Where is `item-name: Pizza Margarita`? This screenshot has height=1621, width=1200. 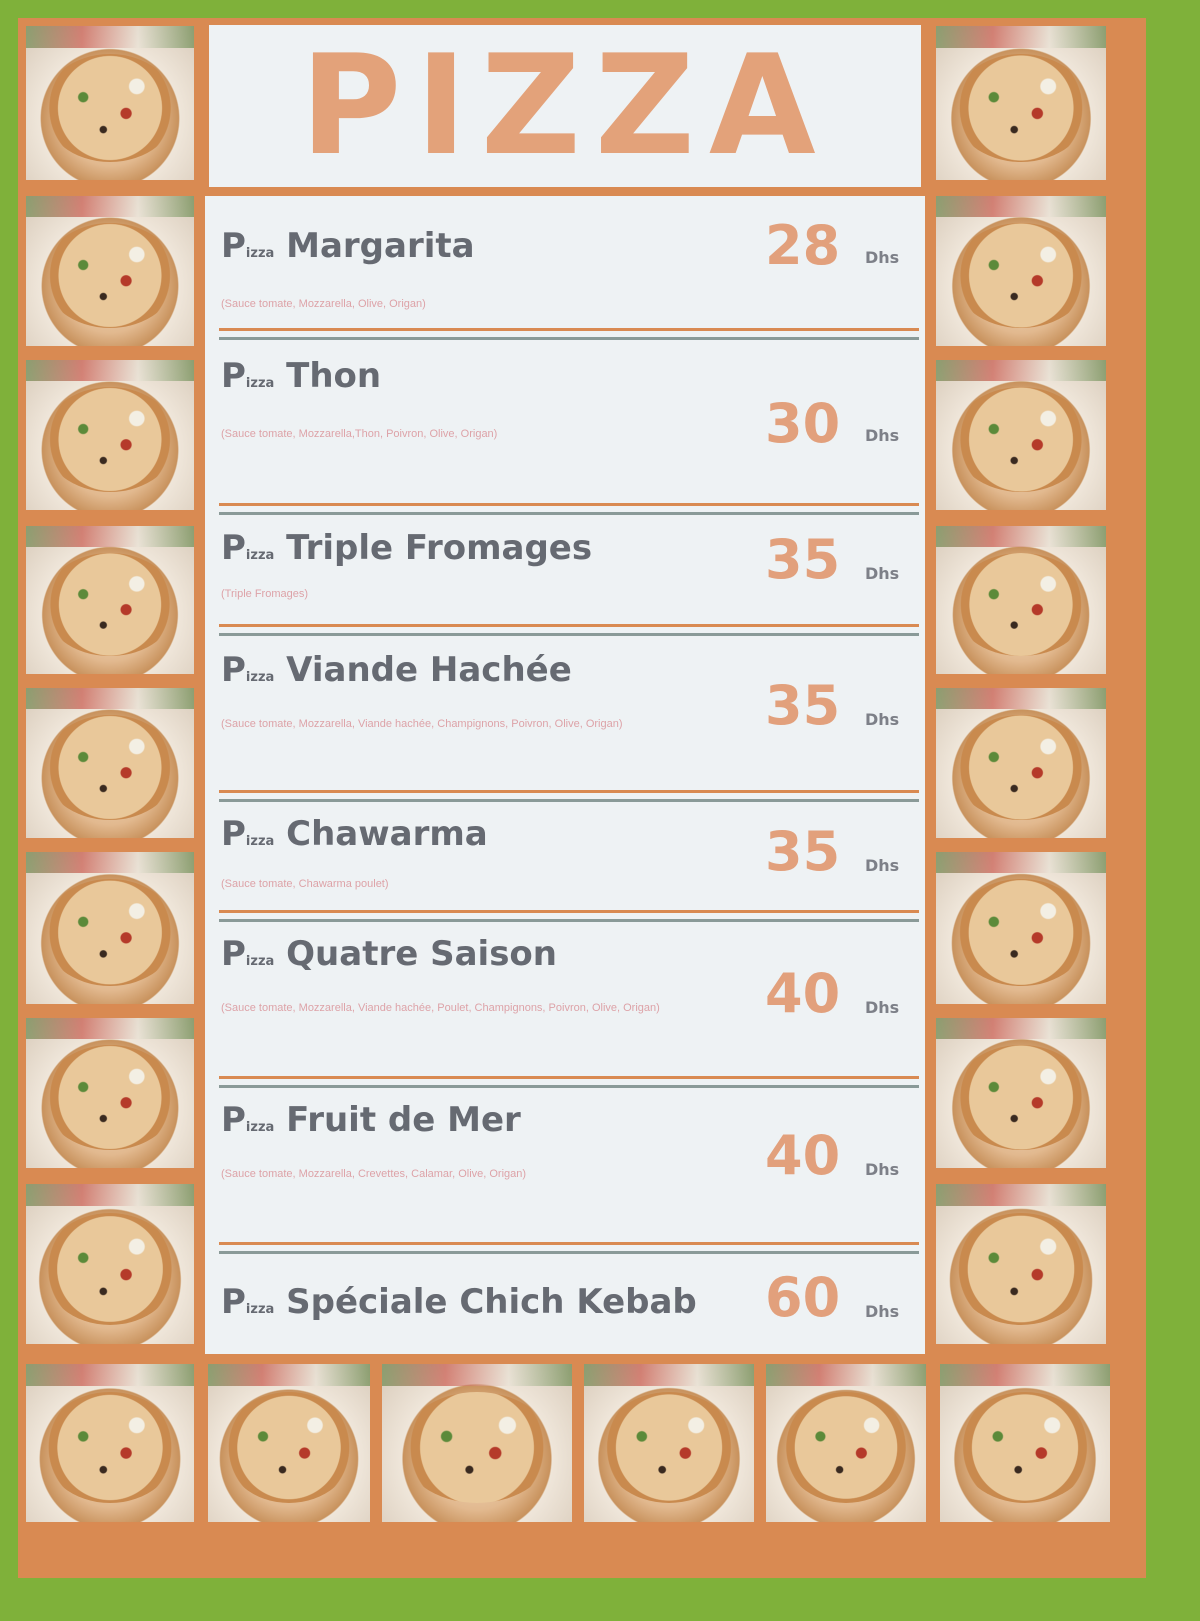
item-name: Pizza Margarita is located at coordinates (348, 246).